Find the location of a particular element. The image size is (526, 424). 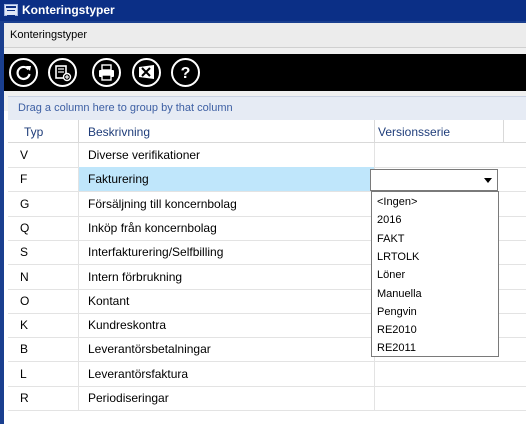

help-button: ? is located at coordinates (185, 72).